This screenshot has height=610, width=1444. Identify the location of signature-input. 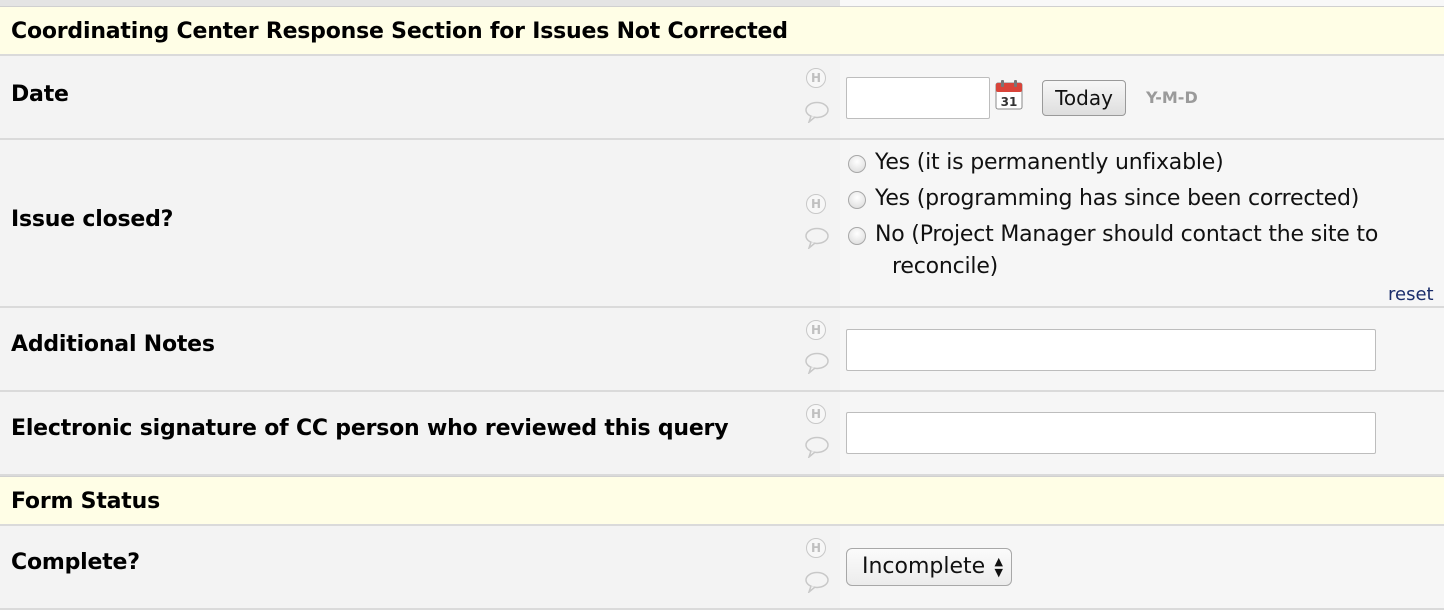
(1111, 433).